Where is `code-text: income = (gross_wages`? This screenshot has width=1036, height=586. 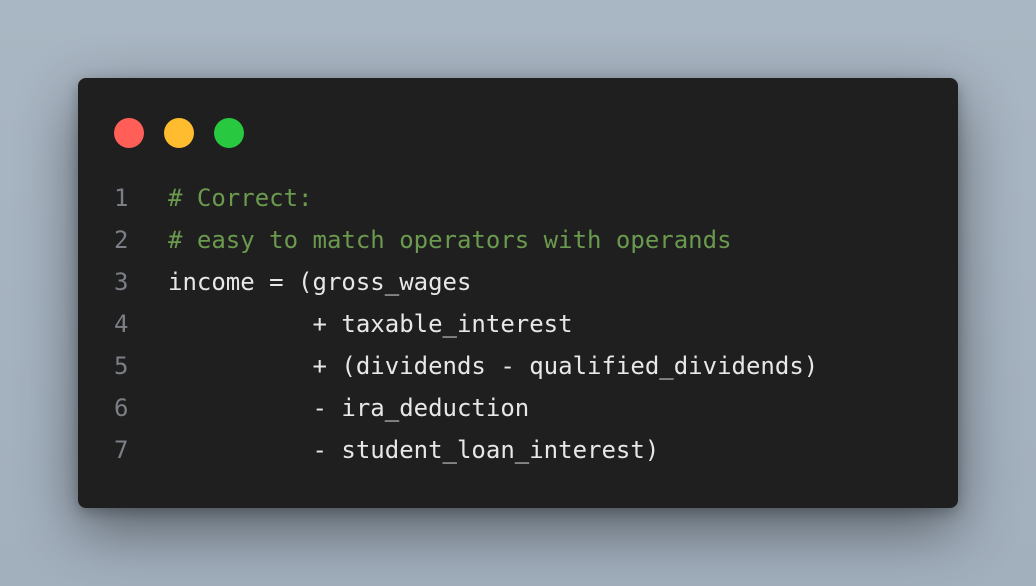
code-text: income = (gross_wages is located at coordinates (320, 282).